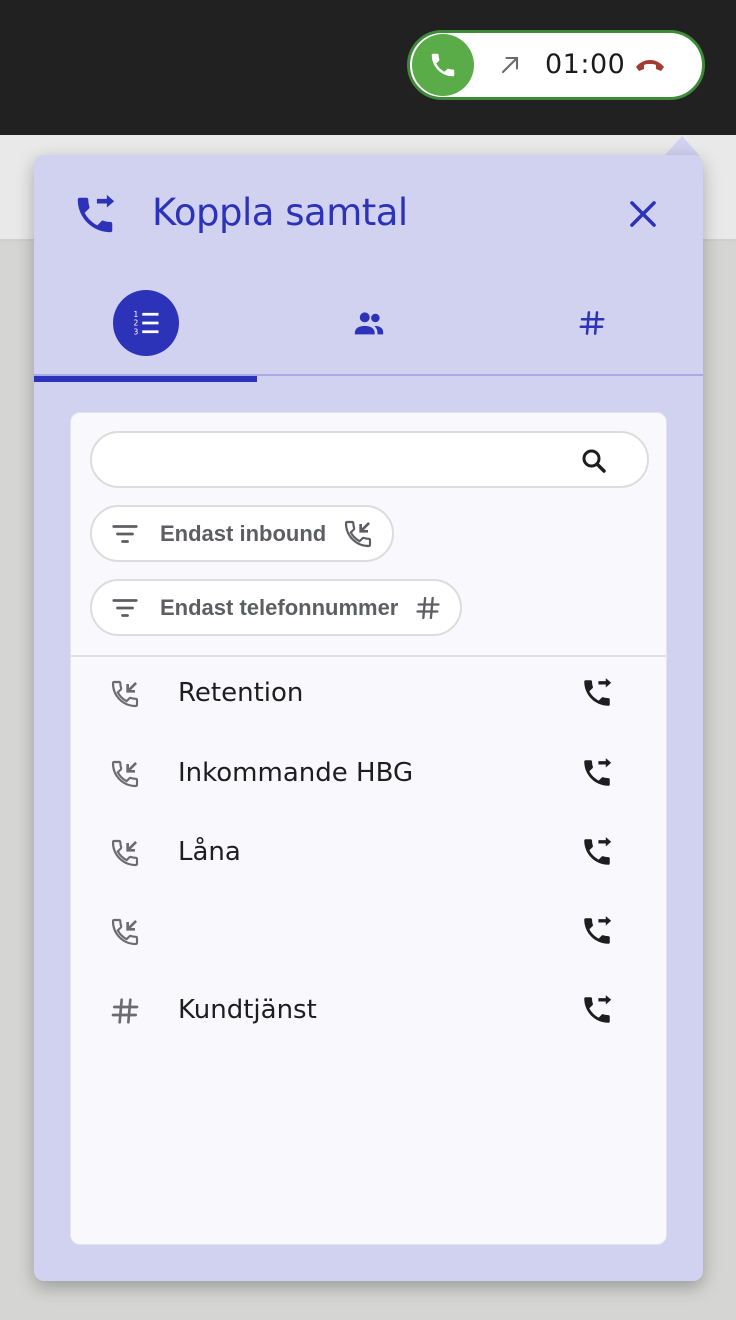  I want to click on svg-text: 3, so click(135, 331).